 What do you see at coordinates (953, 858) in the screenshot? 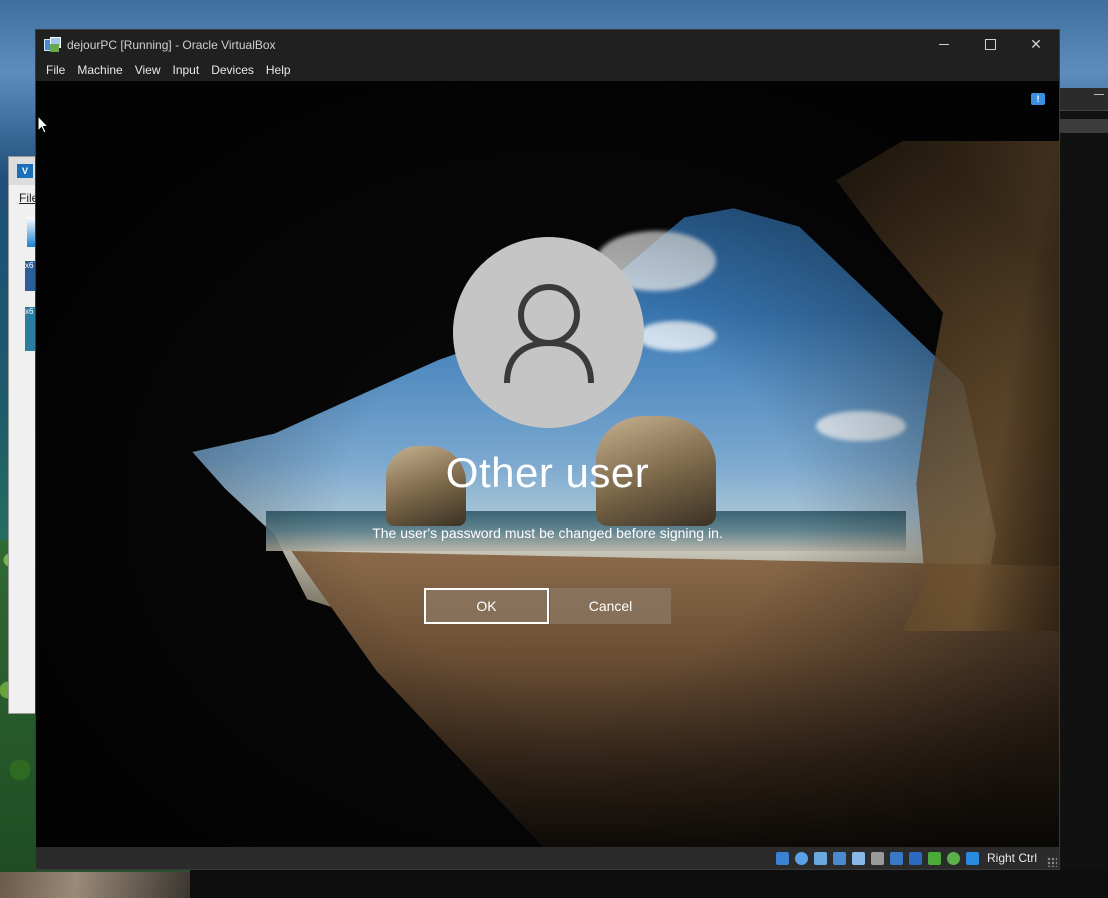
I see `cpu-icon` at bounding box center [953, 858].